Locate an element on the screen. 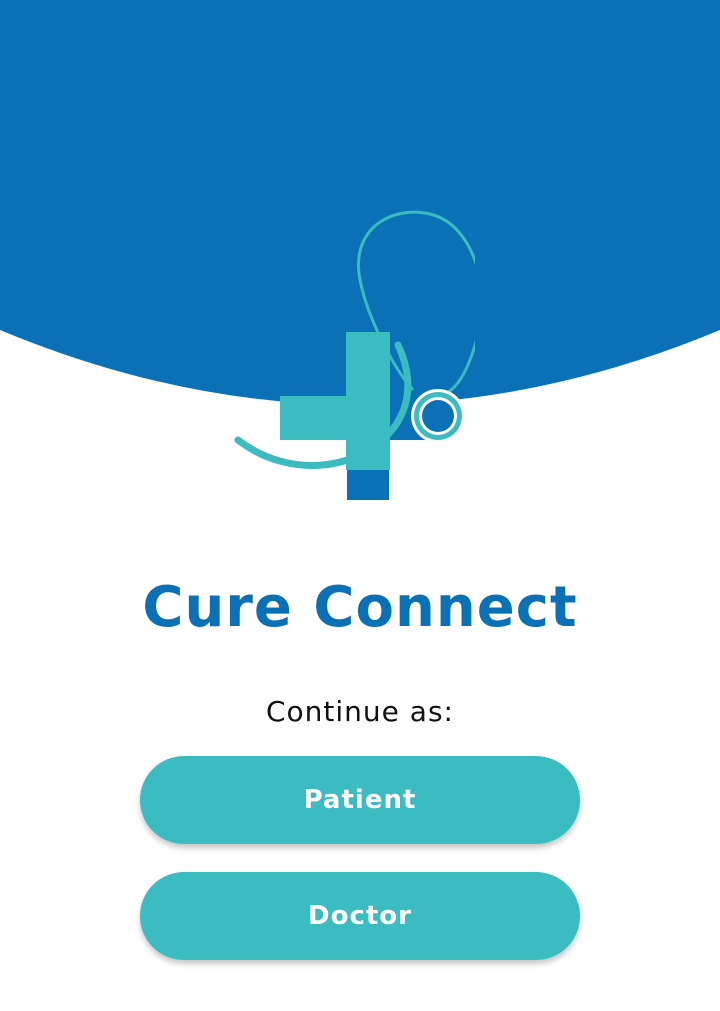  patient-button-label: Patient is located at coordinates (360, 800).